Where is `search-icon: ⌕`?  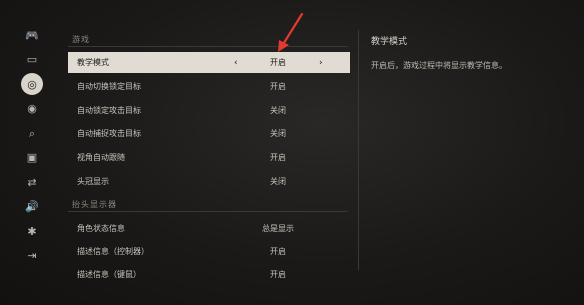 search-icon: ⌕ is located at coordinates (32, 133).